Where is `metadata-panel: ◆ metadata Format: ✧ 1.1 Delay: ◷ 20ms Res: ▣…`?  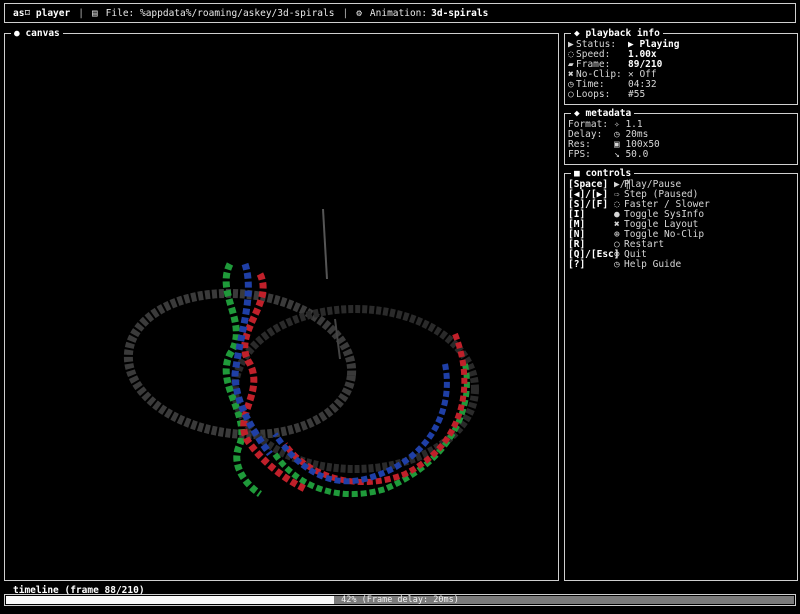
metadata-panel: ◆ metadata Format: ✧ 1.1 Delay: ◷ 20ms Res: ▣… is located at coordinates (681, 136).